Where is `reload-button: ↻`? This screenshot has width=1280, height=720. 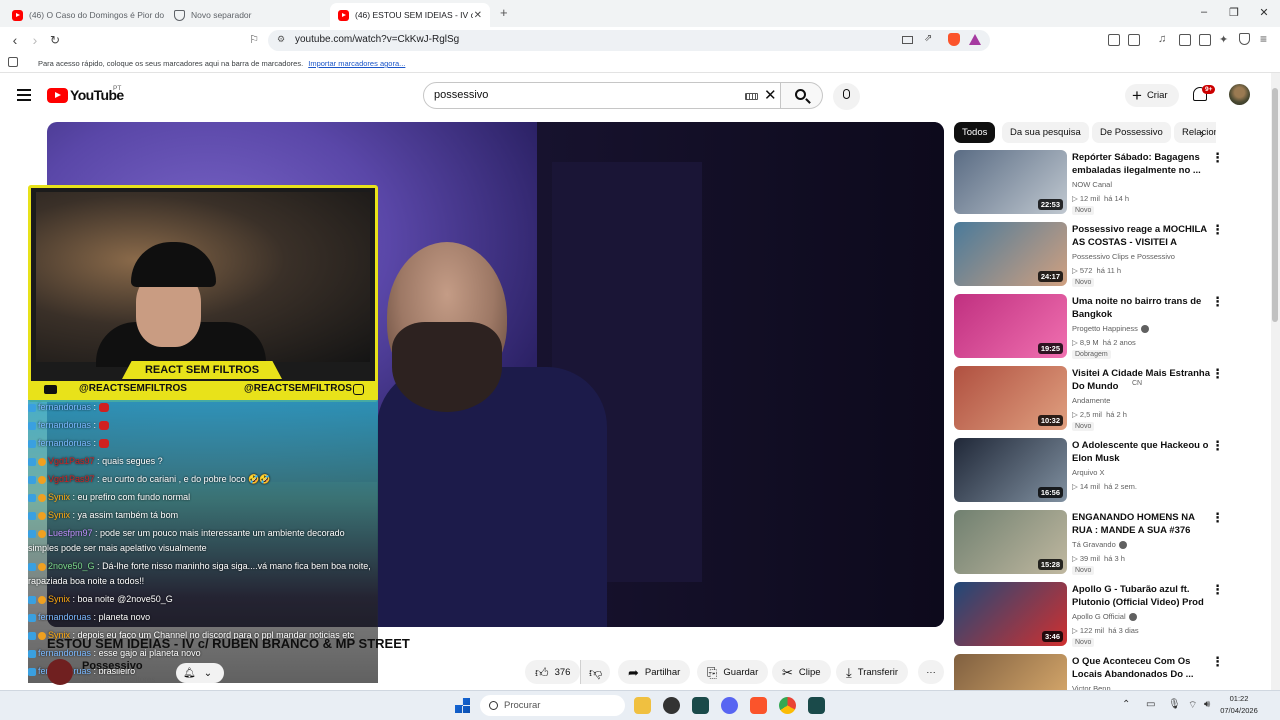 reload-button: ↻ is located at coordinates (55, 40).